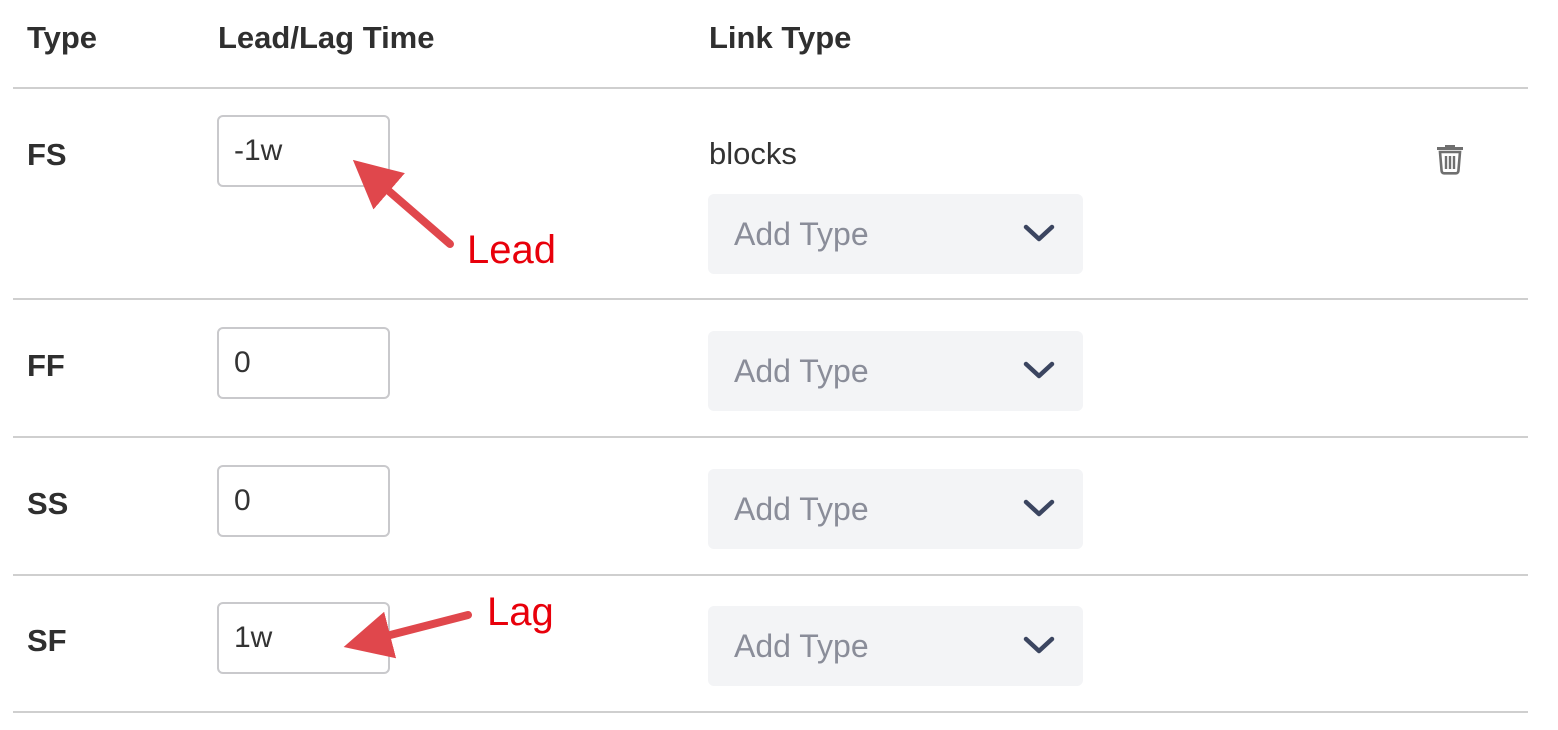  Describe the element at coordinates (770, 88) in the screenshot. I see `header-divider` at that location.